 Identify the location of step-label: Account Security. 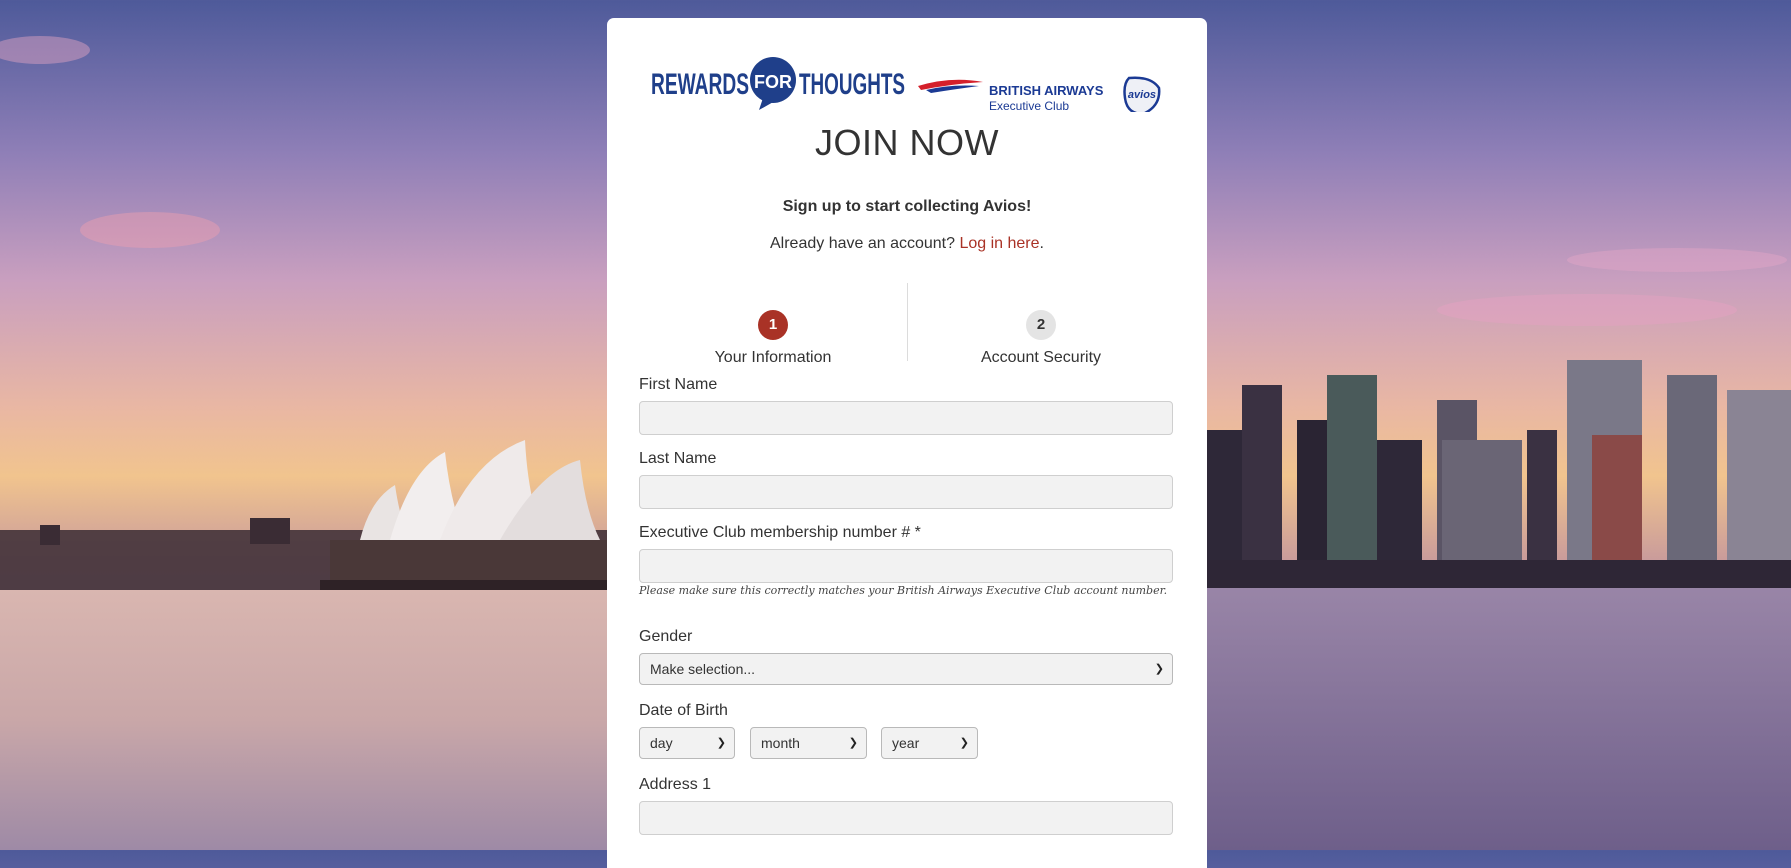
(1041, 357).